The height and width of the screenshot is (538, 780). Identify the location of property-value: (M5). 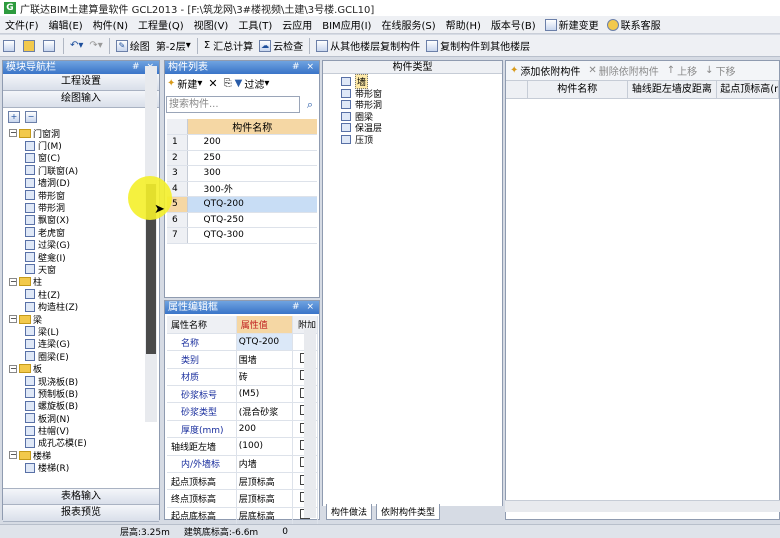
(265, 394).